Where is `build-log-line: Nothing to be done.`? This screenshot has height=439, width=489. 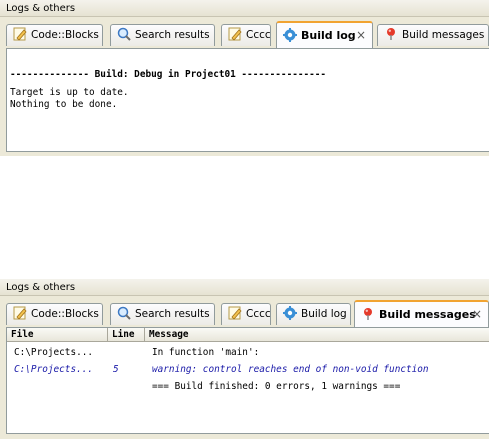
build-log-line: Nothing to be done. is located at coordinates (64, 104).